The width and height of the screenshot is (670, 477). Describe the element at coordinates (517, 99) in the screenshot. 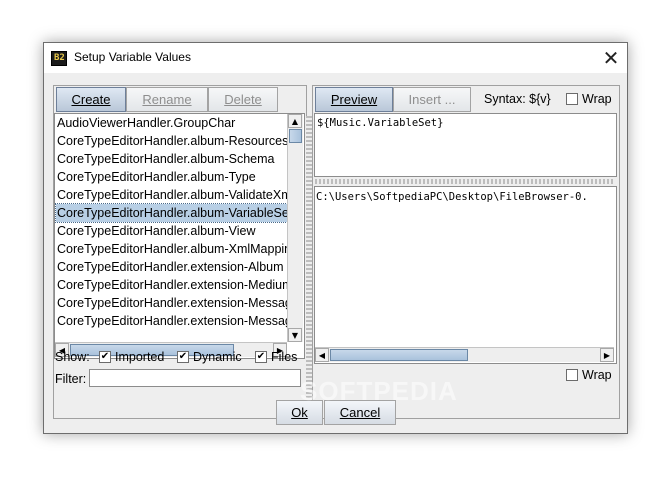

I see `syntax-label: Syntax: ${v}` at that location.